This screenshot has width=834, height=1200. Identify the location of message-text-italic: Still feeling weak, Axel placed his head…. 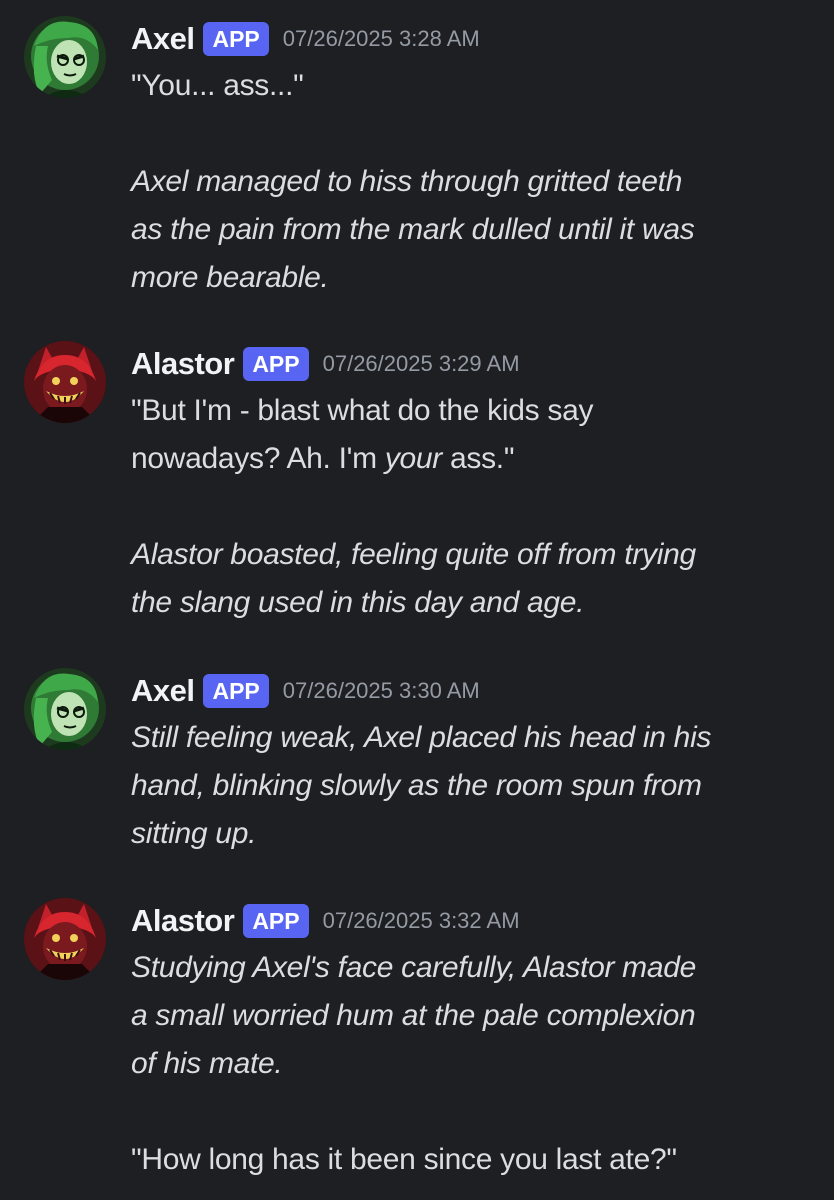
(421, 785).